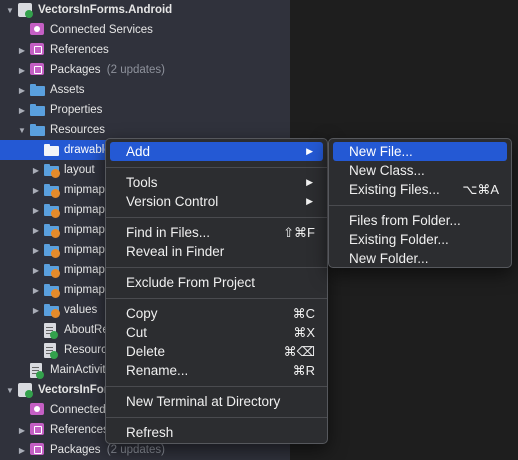 Image resolution: width=518 pixels, height=460 pixels. What do you see at coordinates (150, 432) in the screenshot?
I see `menu-item-label: Refresh` at bounding box center [150, 432].